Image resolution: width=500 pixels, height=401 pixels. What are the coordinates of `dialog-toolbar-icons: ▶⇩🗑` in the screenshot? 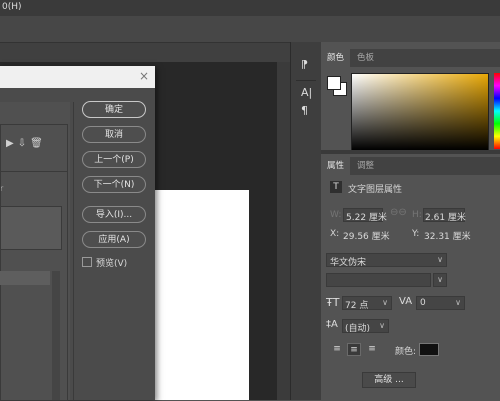 It's located at (26, 143).